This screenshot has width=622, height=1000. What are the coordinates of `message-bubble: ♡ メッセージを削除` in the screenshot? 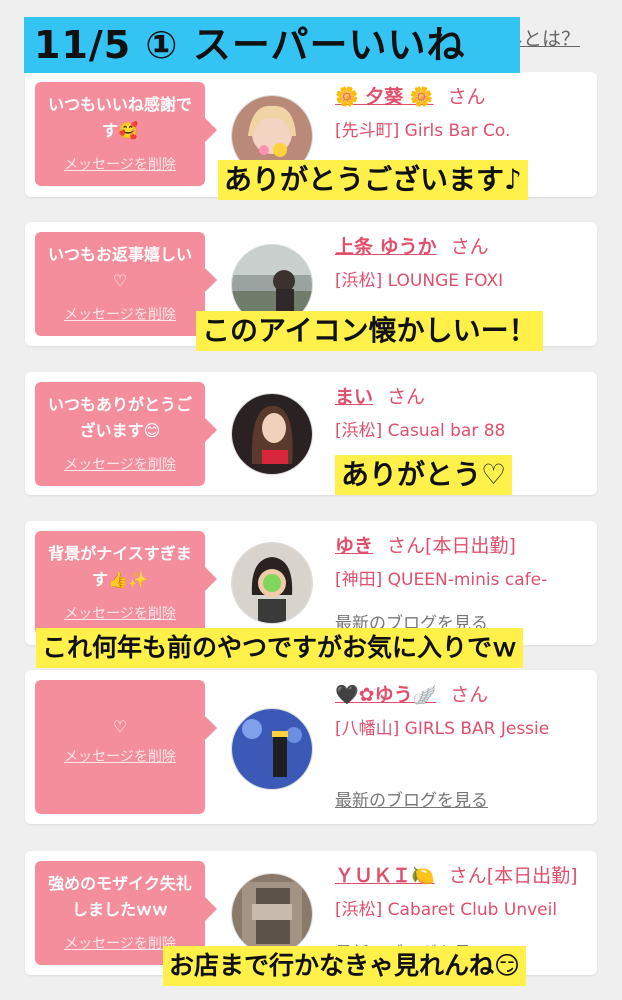 It's located at (126, 747).